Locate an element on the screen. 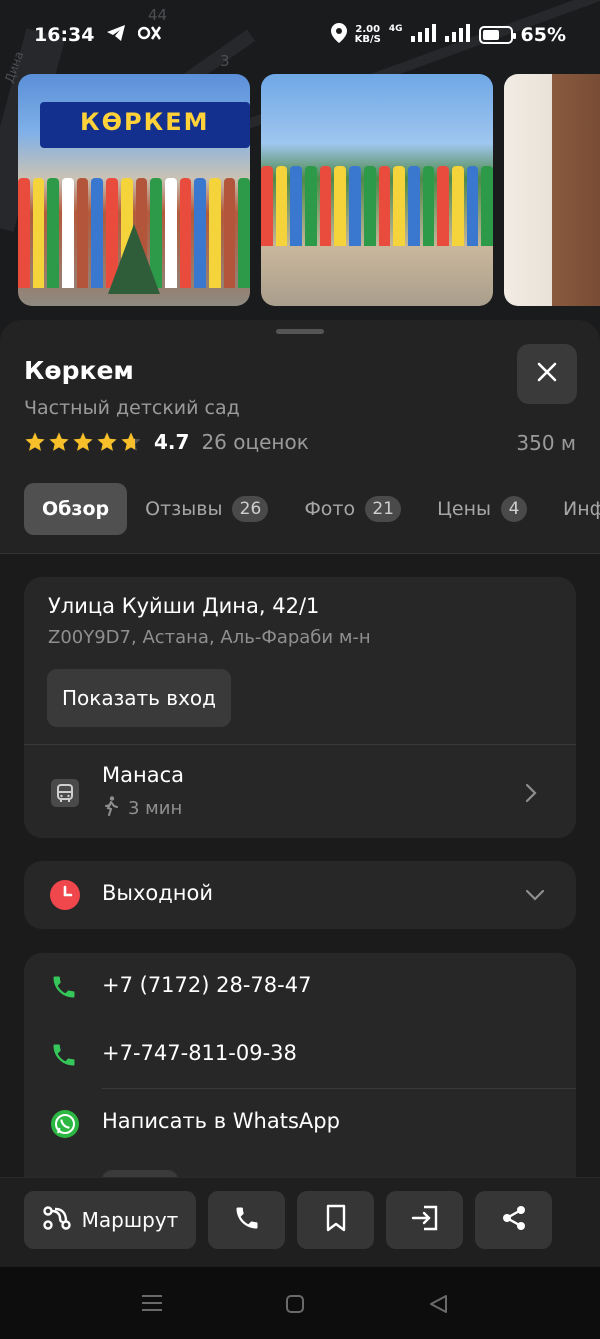  chevron-down-icon is located at coordinates (535, 896).